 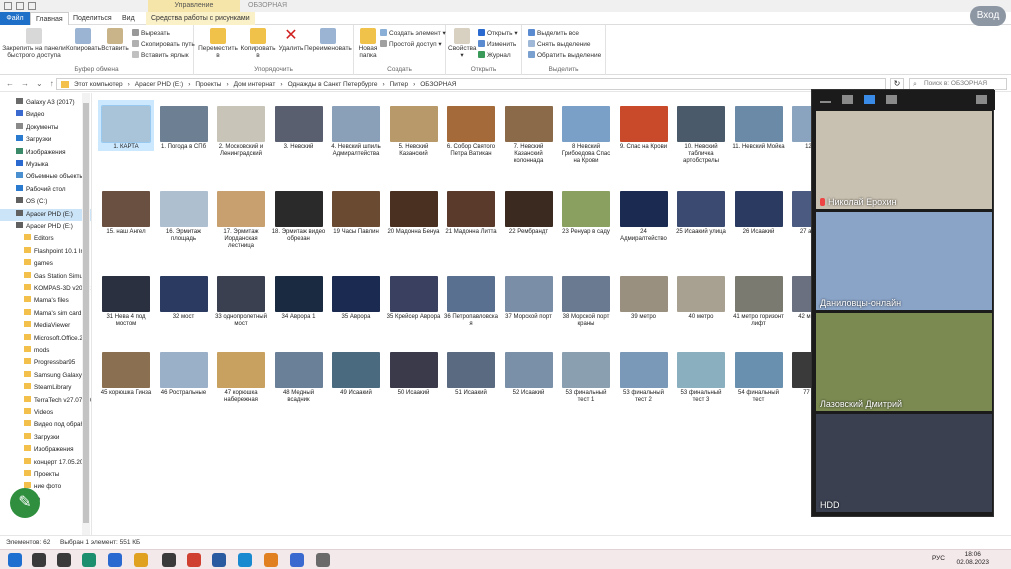 What do you see at coordinates (529, 210) in the screenshot?
I see `file-item: 22 Рембрандт` at bounding box center [529, 210].